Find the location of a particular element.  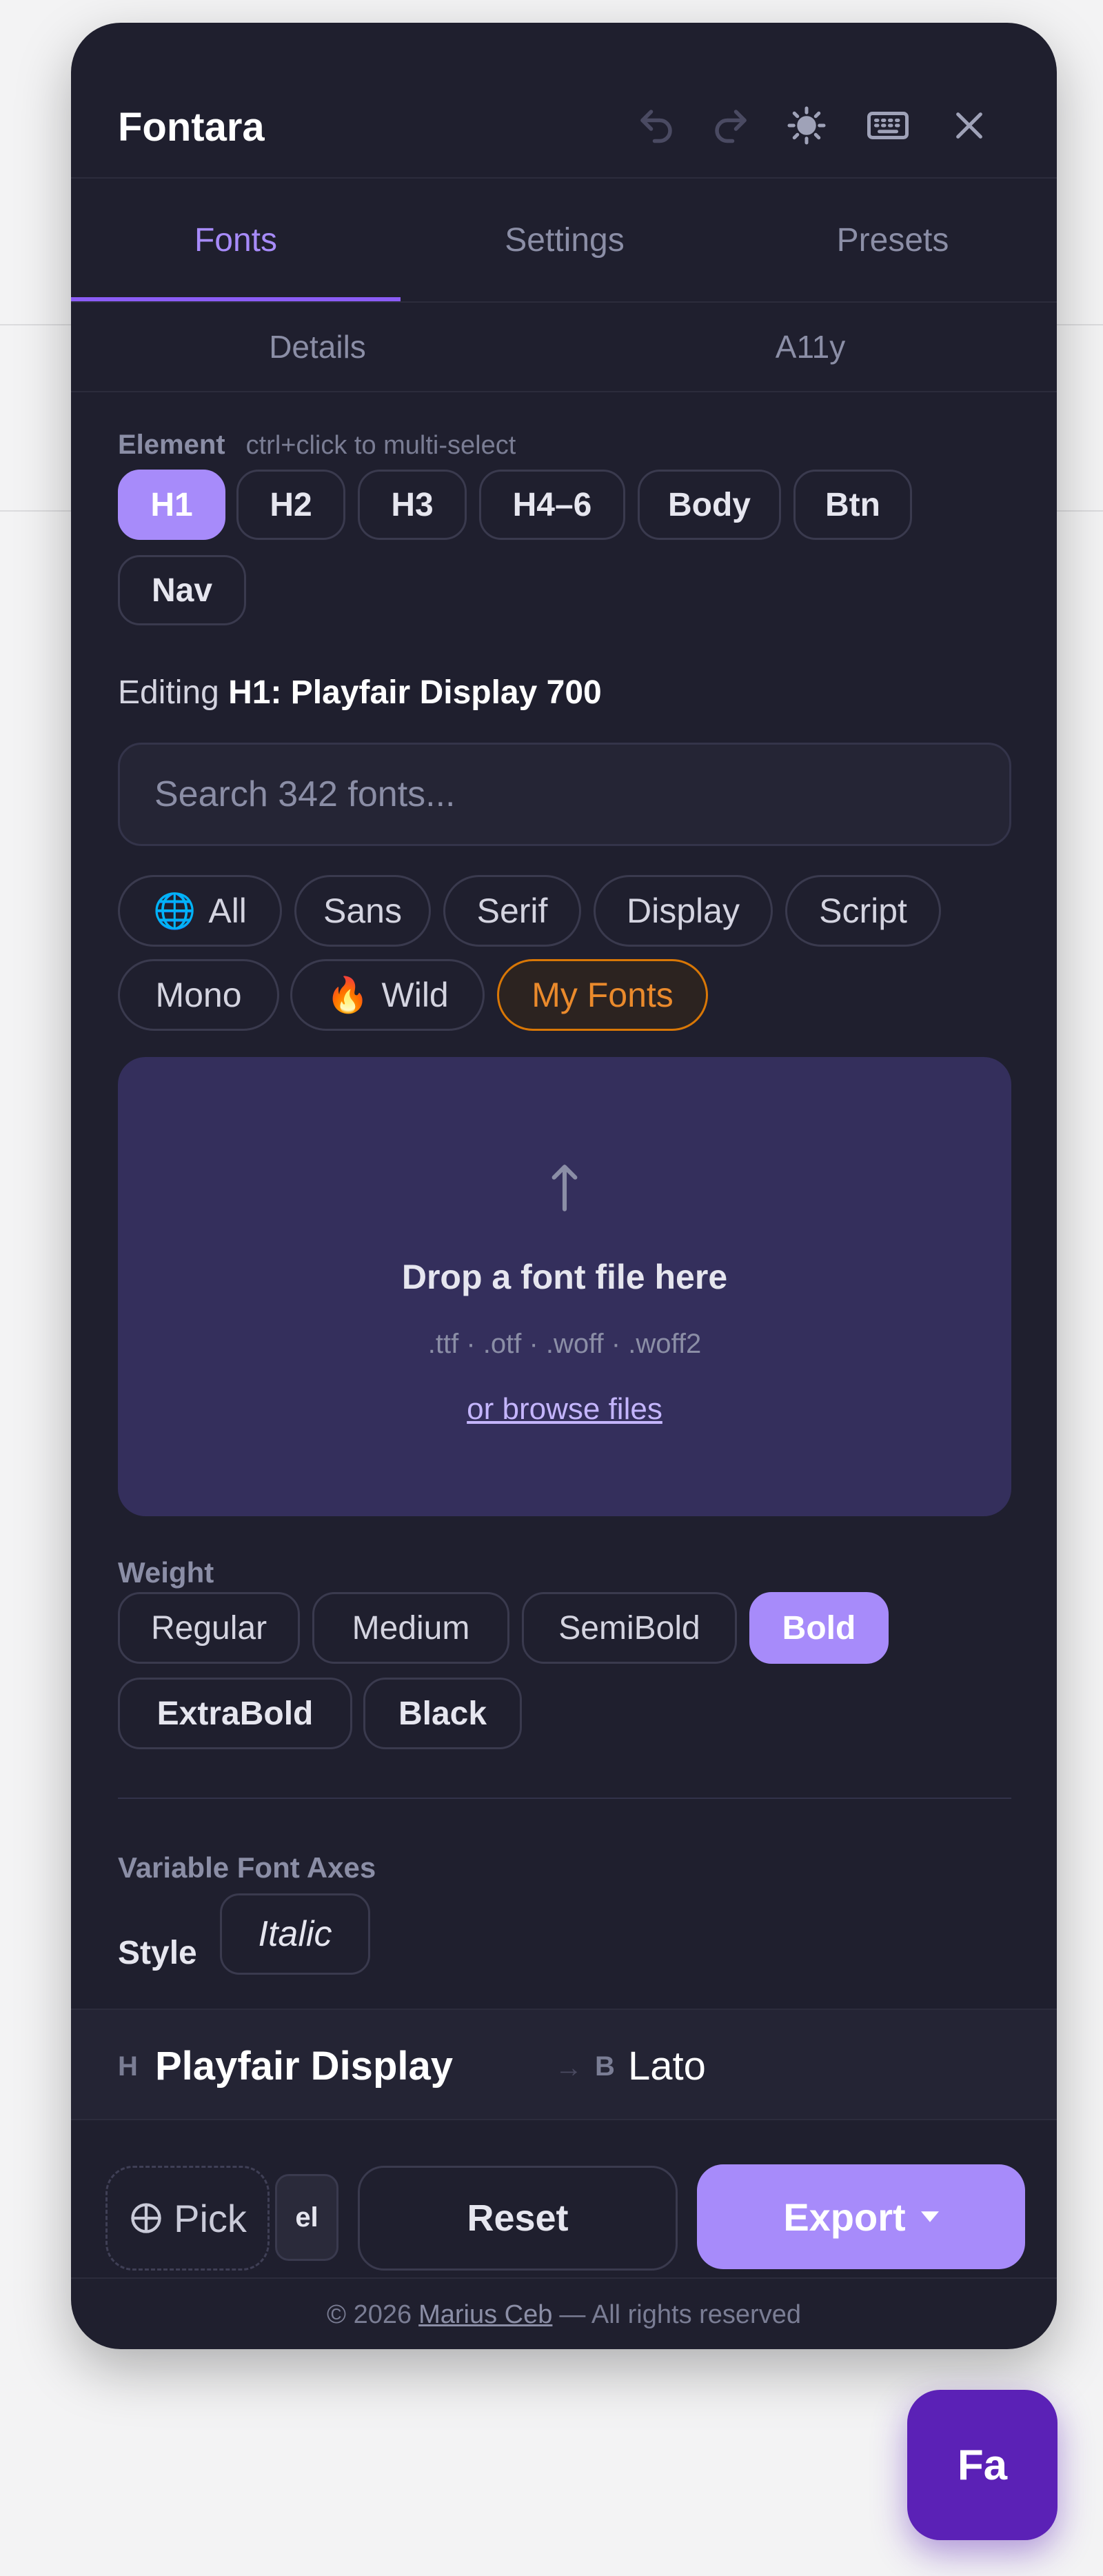

heading-font-name: Playfair Display is located at coordinates (304, 2066).